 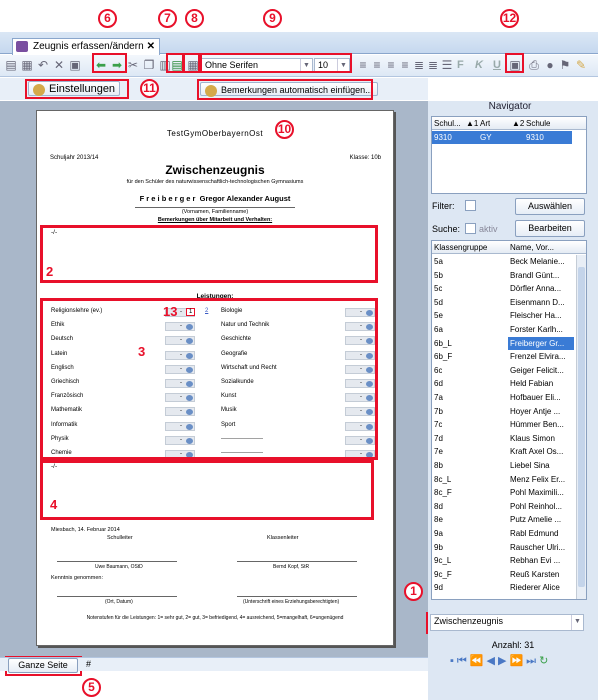 I want to click on auswaehlen-button: Auswählen, so click(x=550, y=206).